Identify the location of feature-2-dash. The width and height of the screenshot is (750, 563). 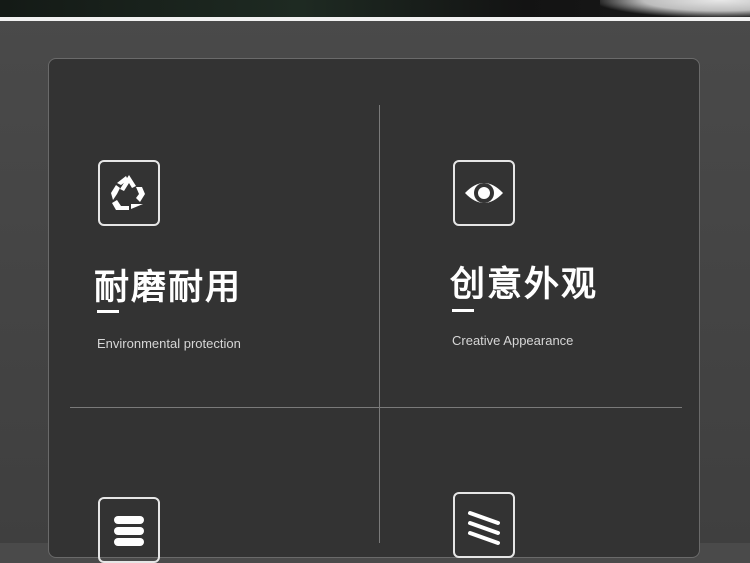
(463, 310).